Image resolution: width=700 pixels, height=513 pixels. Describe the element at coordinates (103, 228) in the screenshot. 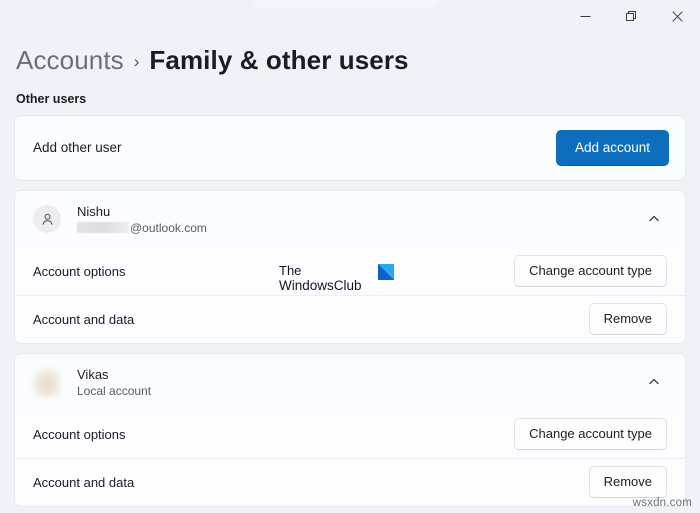

I see `redacted-email-prefix` at that location.